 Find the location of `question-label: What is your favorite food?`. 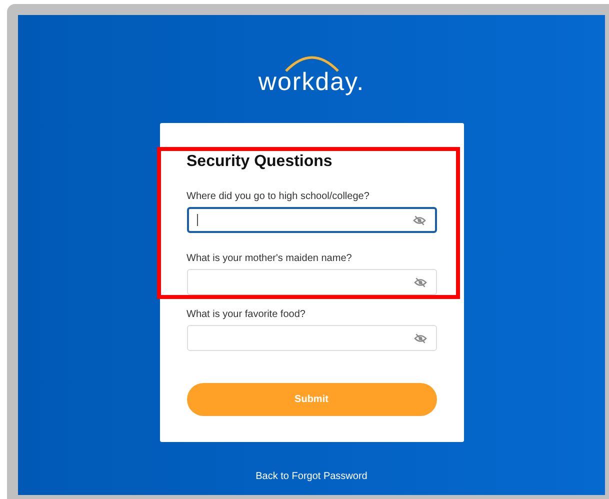

question-label: What is your favorite food? is located at coordinates (246, 314).